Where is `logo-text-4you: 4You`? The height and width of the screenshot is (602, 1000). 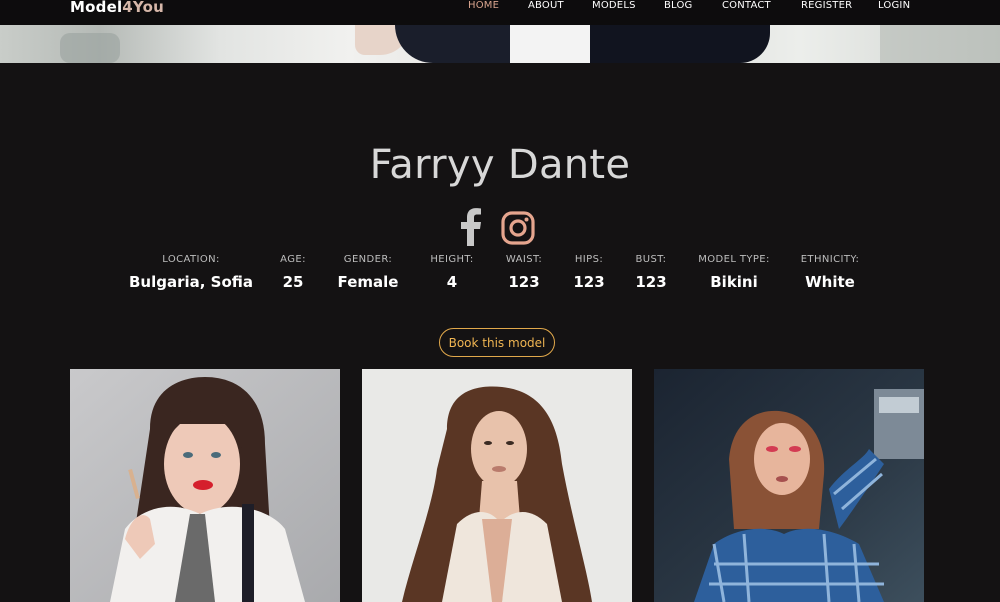
logo-text-4you: 4You is located at coordinates (143, 8).